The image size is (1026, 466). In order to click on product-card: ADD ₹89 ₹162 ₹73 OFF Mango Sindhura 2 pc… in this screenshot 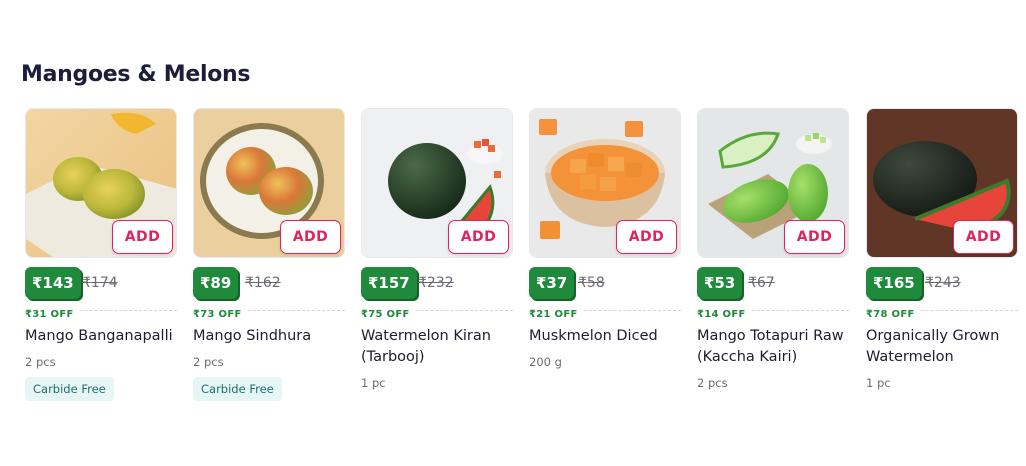, I will do `click(269, 258)`.